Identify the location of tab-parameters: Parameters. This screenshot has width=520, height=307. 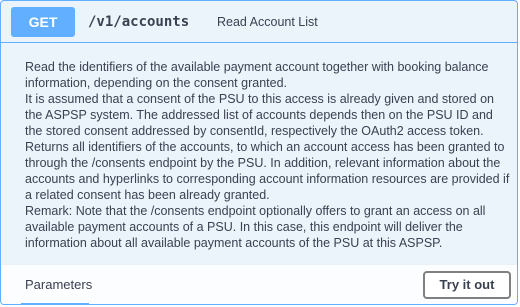
(58, 284).